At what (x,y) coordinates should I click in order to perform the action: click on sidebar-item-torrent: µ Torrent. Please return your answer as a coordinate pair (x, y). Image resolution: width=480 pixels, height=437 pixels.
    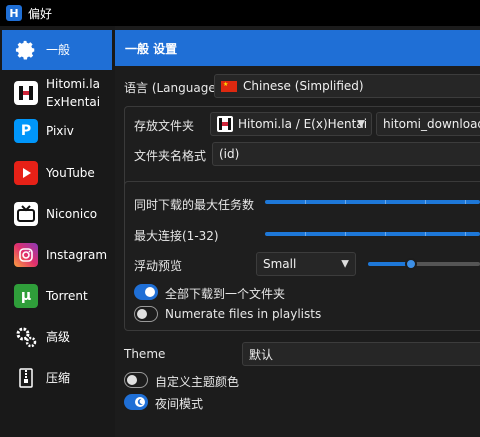
    Looking at the image, I should click on (57, 296).